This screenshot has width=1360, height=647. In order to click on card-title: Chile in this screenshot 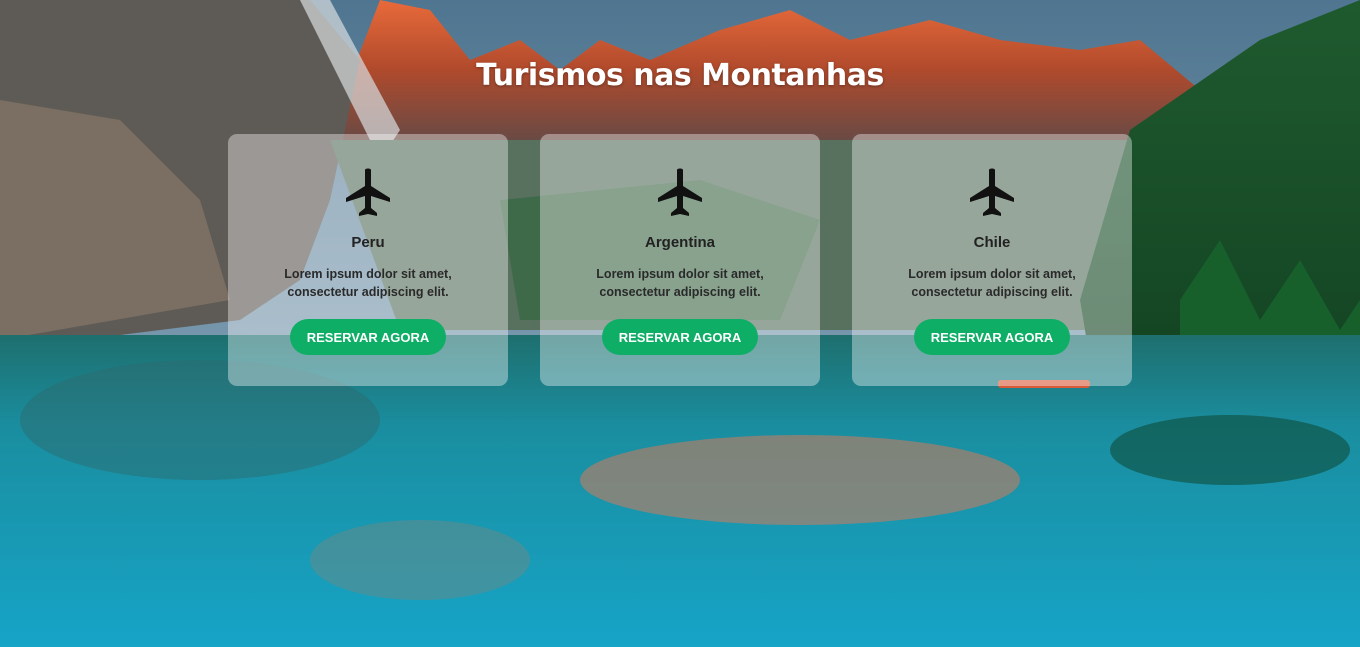, I will do `click(992, 242)`.